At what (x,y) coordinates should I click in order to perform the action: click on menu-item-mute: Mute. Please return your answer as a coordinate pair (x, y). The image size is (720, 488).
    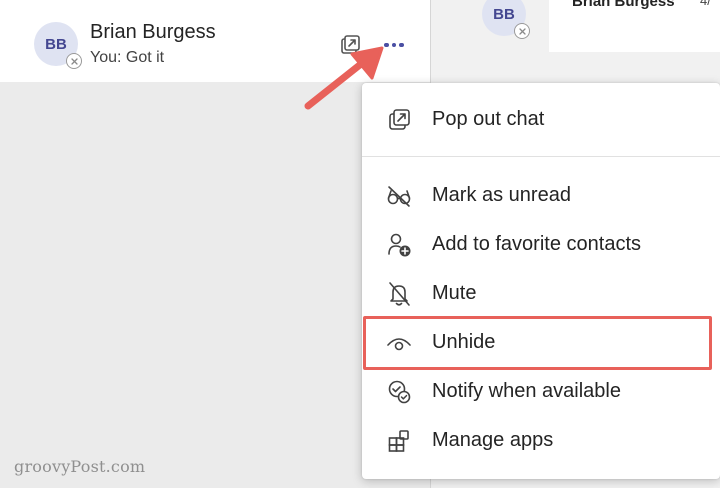
    Looking at the image, I should click on (541, 293).